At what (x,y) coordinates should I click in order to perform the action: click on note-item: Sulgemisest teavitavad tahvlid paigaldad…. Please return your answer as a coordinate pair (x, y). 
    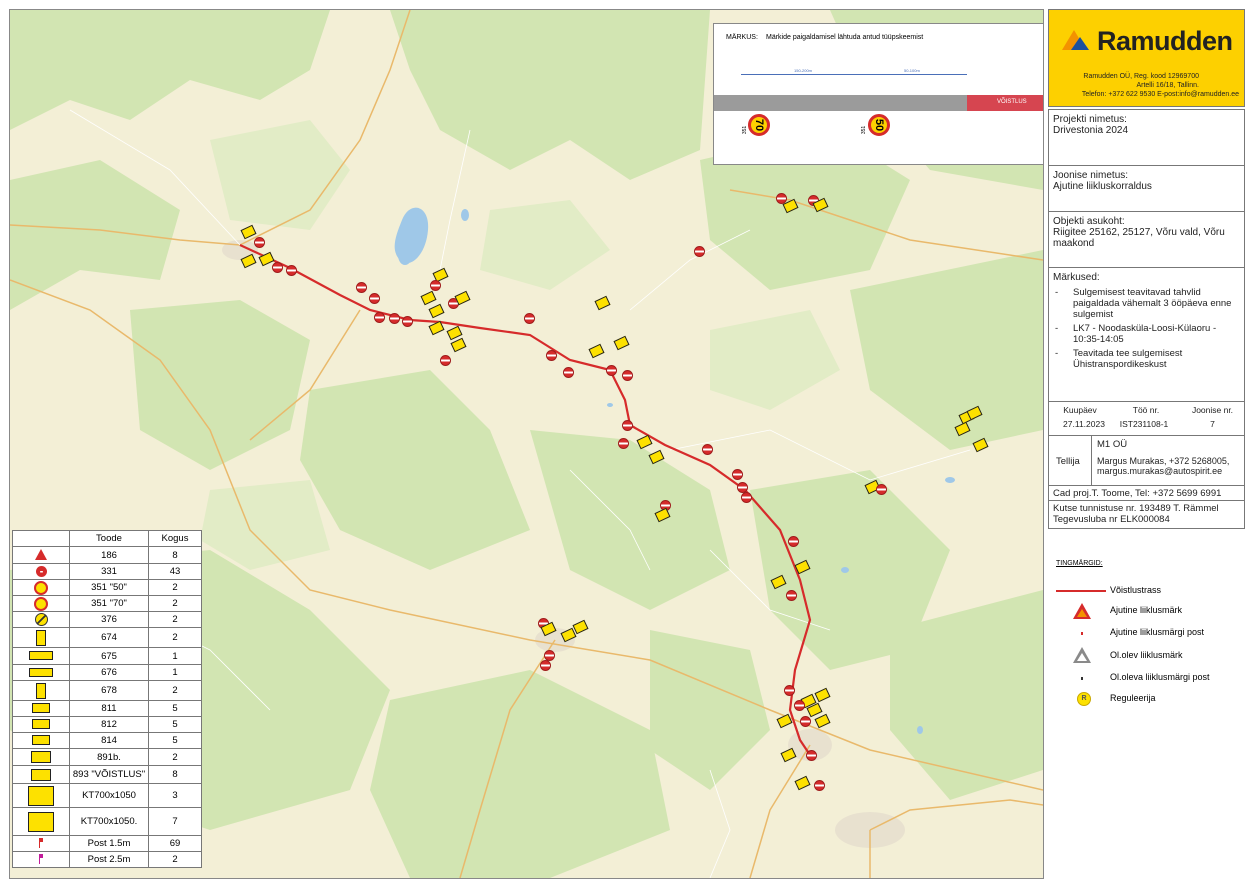
    Looking at the image, I should click on (1147, 303).